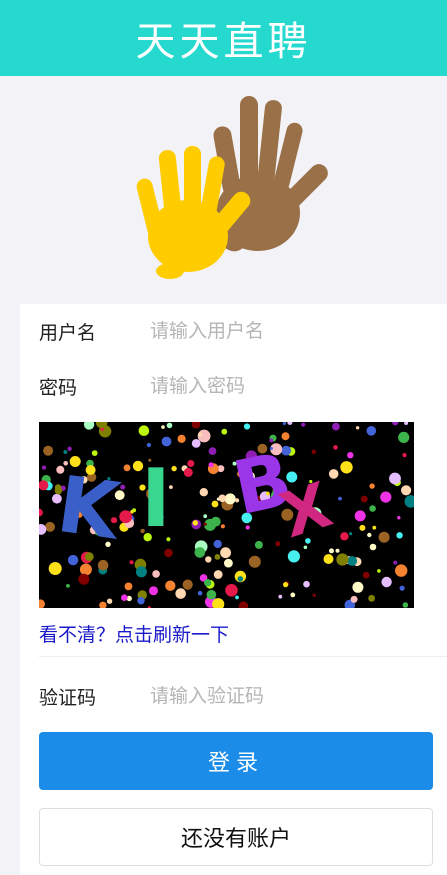  I want to click on username-row: 用户名, so click(233, 331).